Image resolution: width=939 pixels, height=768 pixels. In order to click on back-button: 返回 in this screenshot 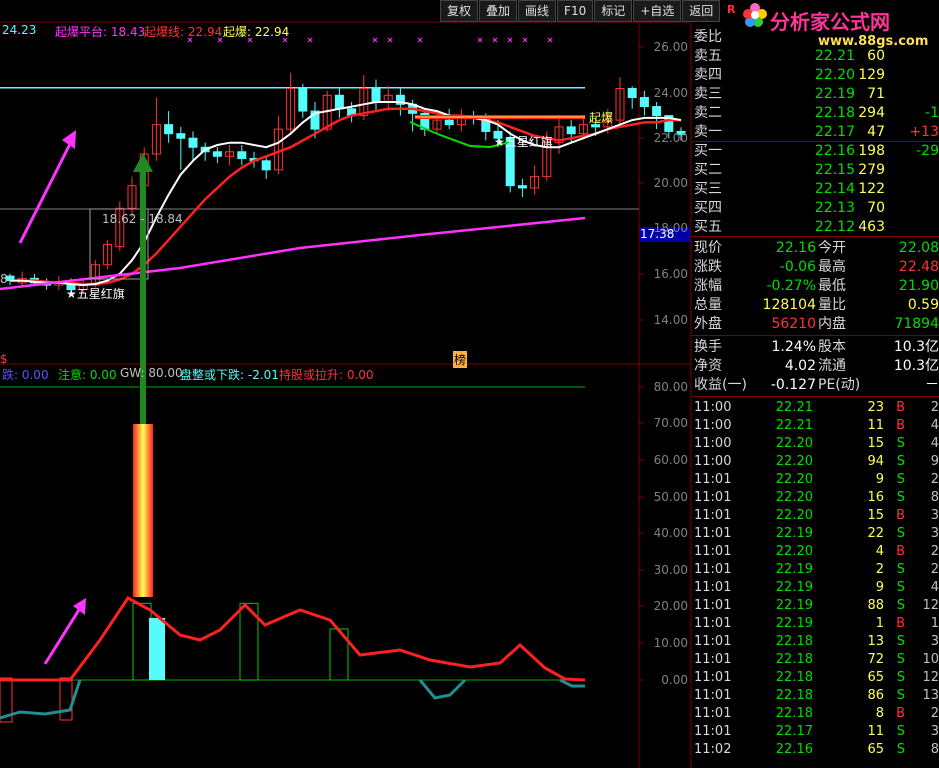, I will do `click(701, 11)`.